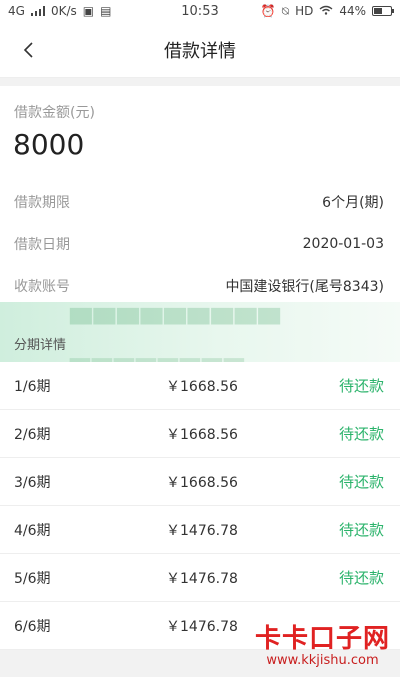 The width and height of the screenshot is (400, 677). I want to click on amount-label: 借款金额(元), so click(54, 113).